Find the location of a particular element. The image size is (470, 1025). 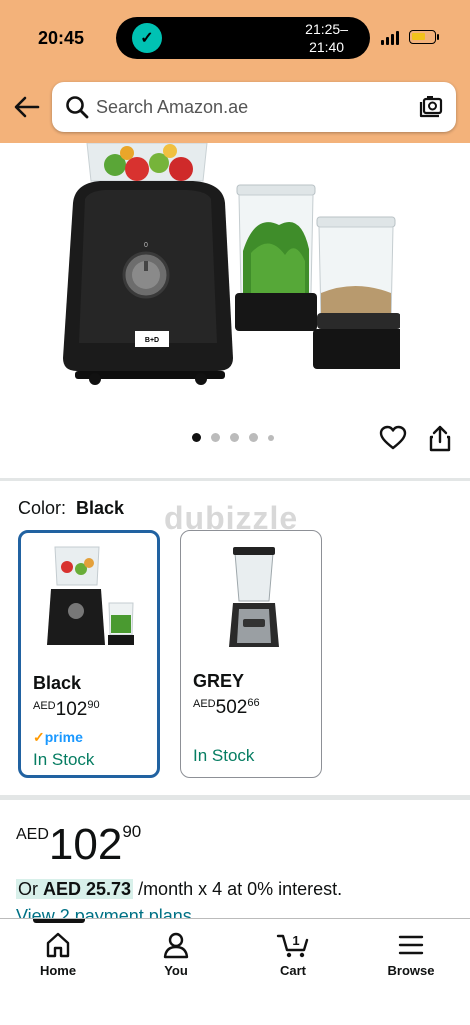

cart-count: 1 is located at coordinates (295, 940).